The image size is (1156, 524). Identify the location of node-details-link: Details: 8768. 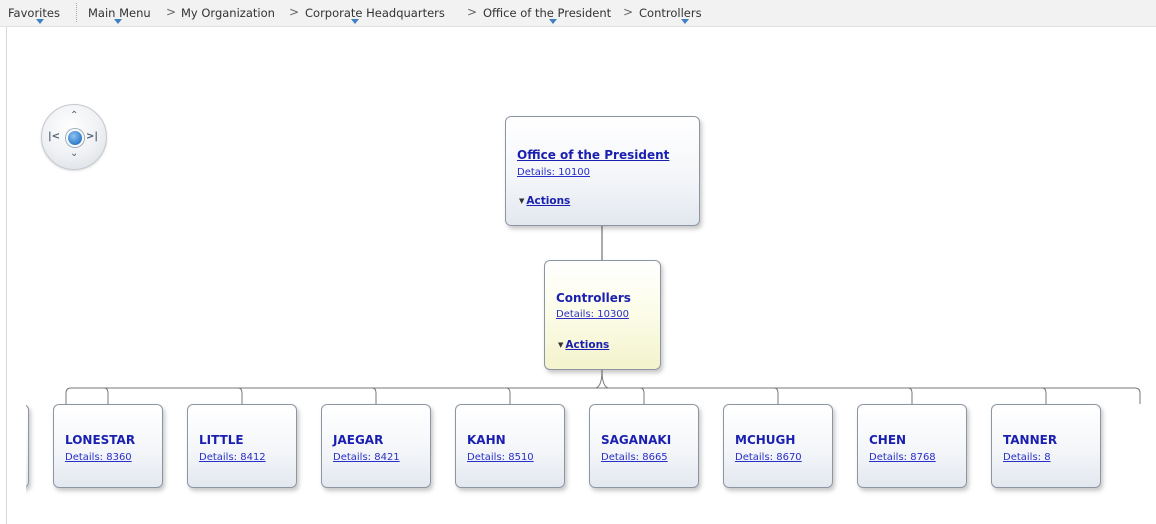
(902, 457).